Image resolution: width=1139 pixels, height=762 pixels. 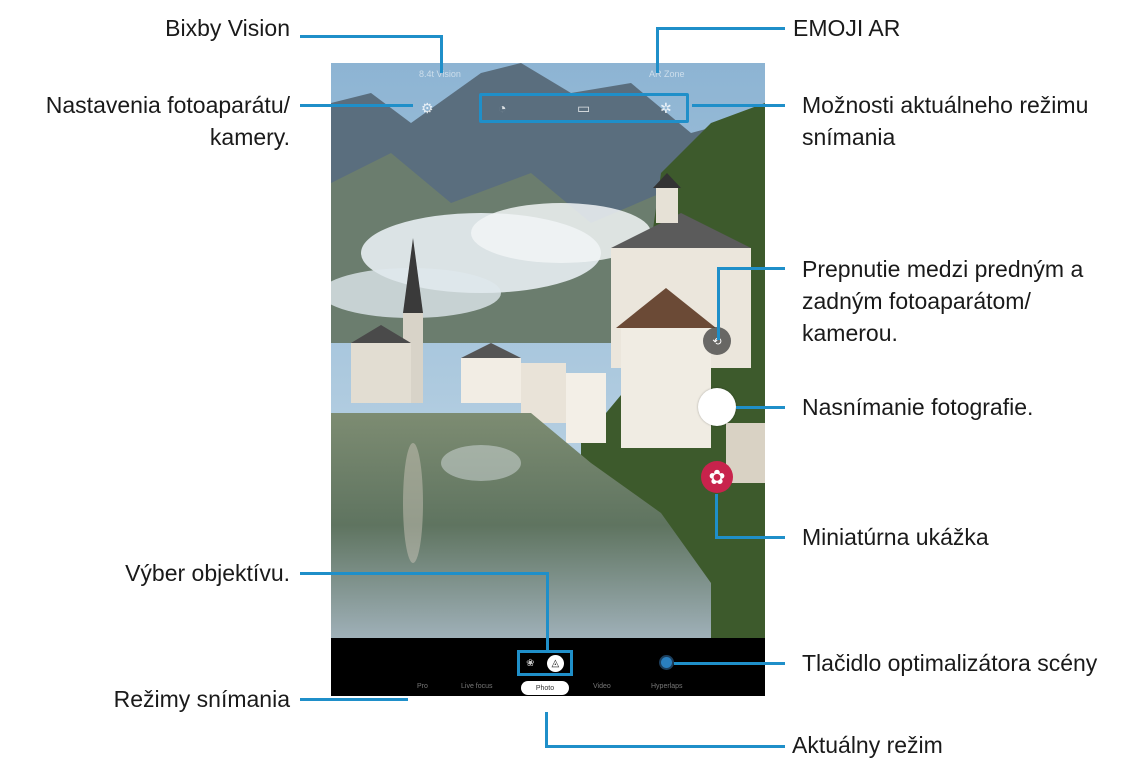 What do you see at coordinates (916, 301) in the screenshot?
I see `label-switch-camera-2: zadným fotoaparátom/` at bounding box center [916, 301].